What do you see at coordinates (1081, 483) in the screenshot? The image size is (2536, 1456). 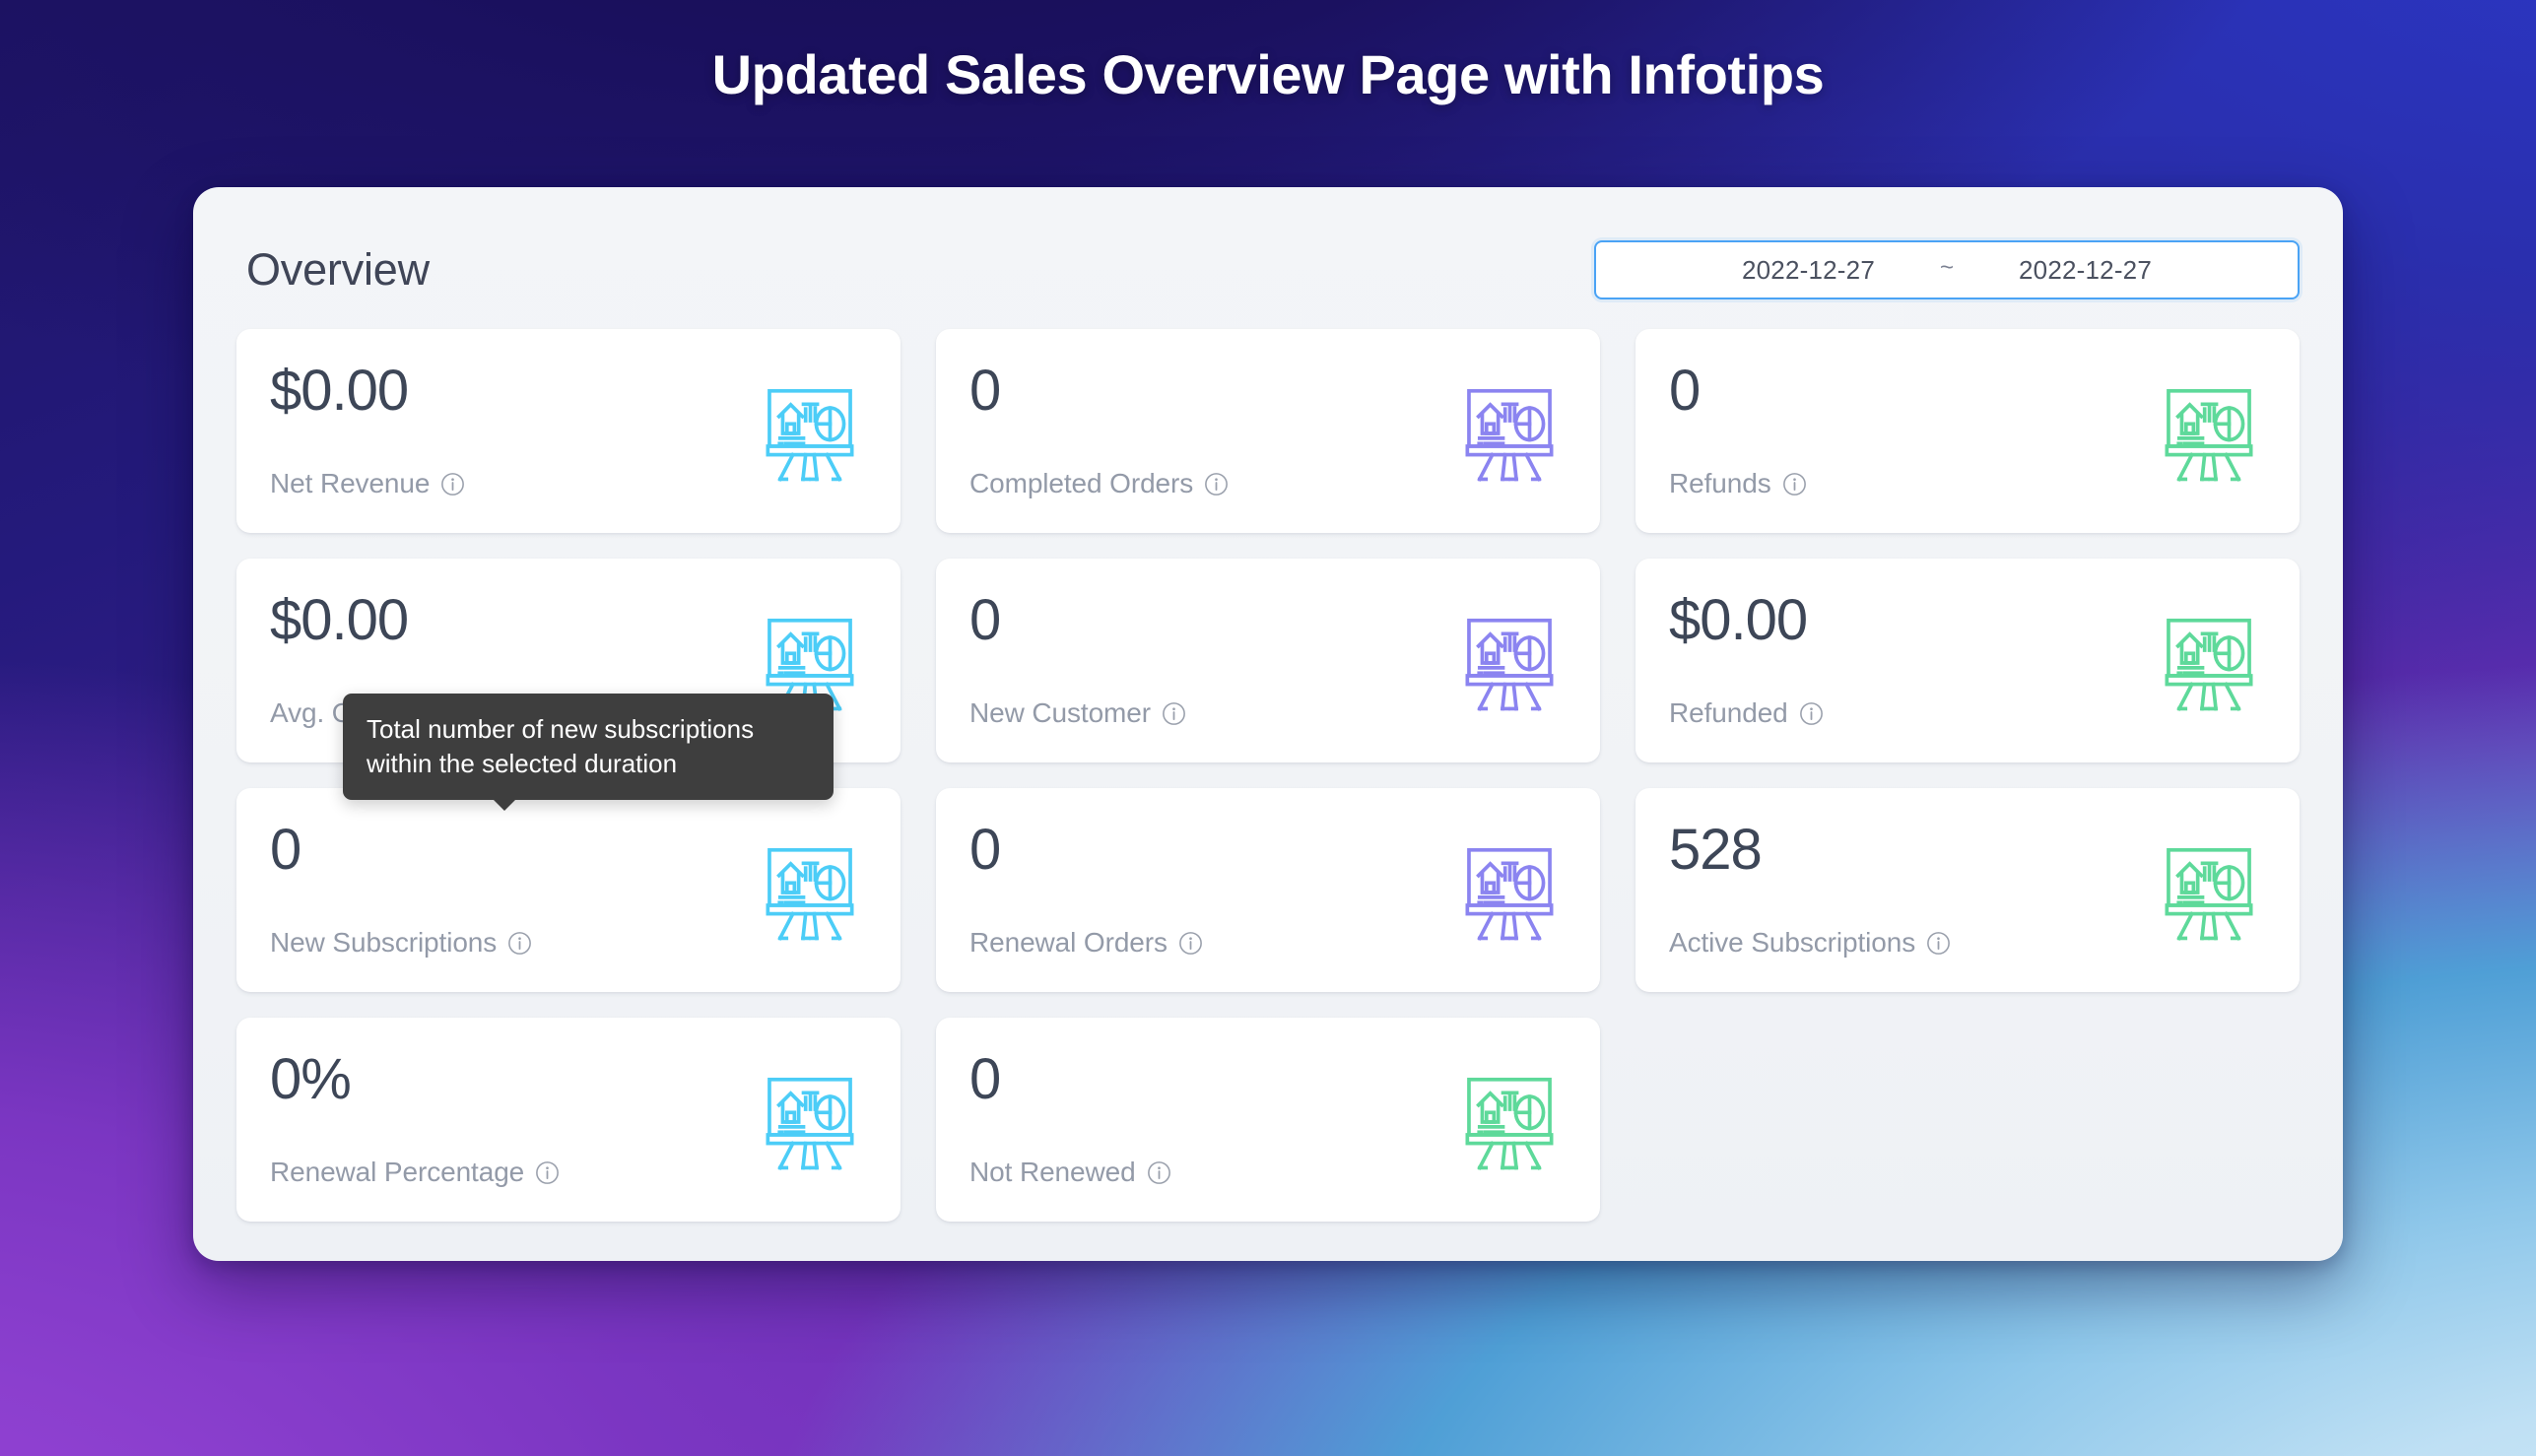 I see `card-label-completed-orders: Completed Orders` at bounding box center [1081, 483].